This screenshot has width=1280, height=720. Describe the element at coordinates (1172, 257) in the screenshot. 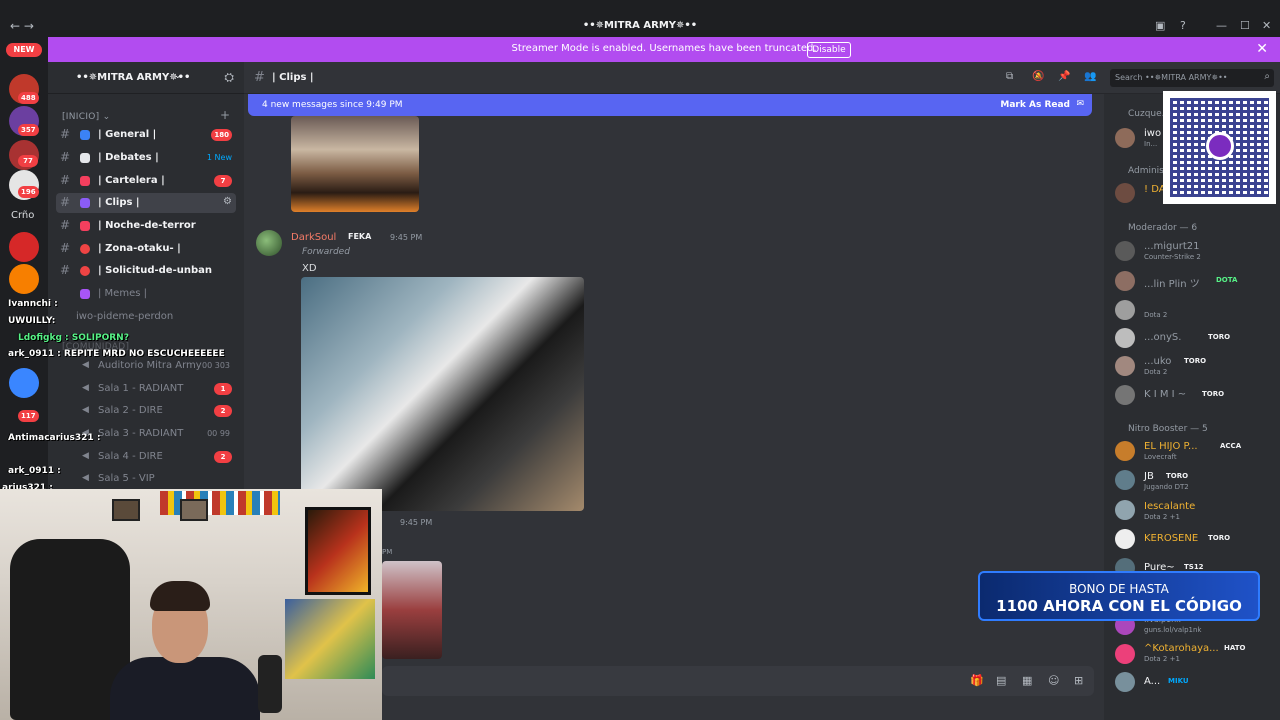

I see `member-status: Counter-Strike 2` at that location.